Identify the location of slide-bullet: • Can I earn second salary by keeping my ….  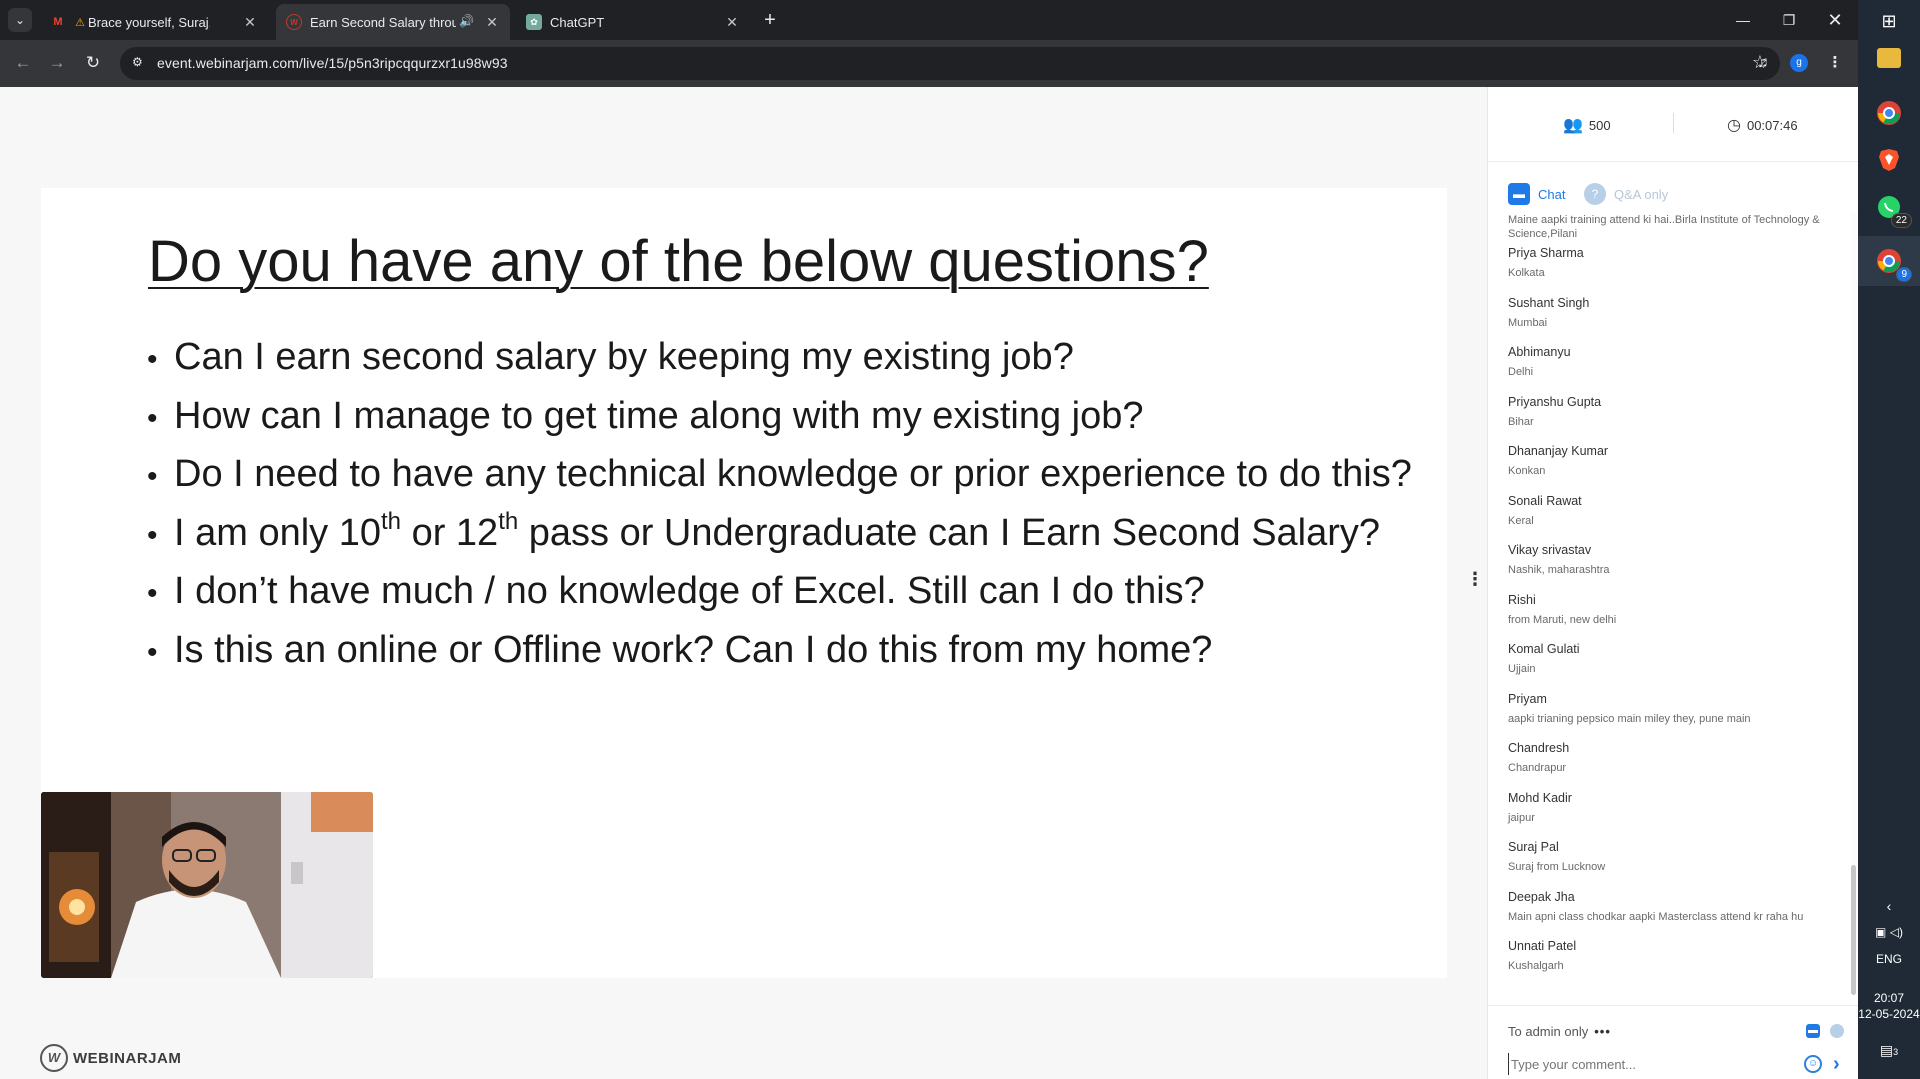
(610, 357).